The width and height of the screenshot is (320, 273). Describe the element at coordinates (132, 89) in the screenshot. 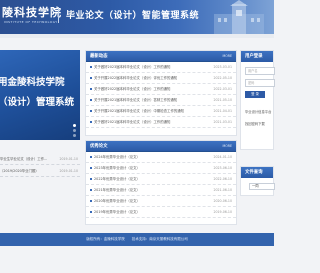

I see `list-item-title: 关于做好2022届本科毕业论文（设计）工作的通知` at that location.